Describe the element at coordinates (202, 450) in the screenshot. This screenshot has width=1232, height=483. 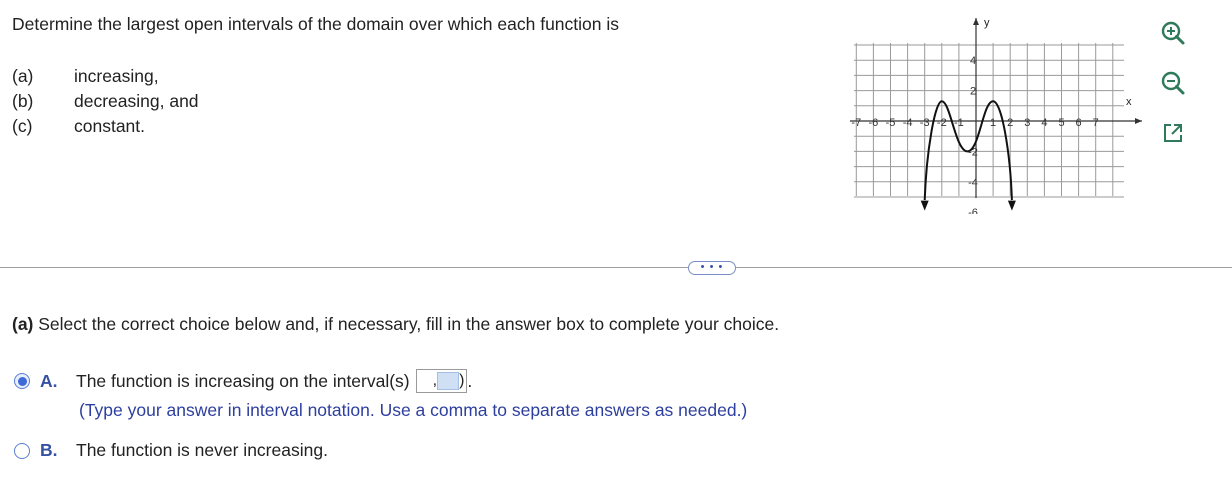
I see `choice-b-text: The function is never increasing.` at that location.